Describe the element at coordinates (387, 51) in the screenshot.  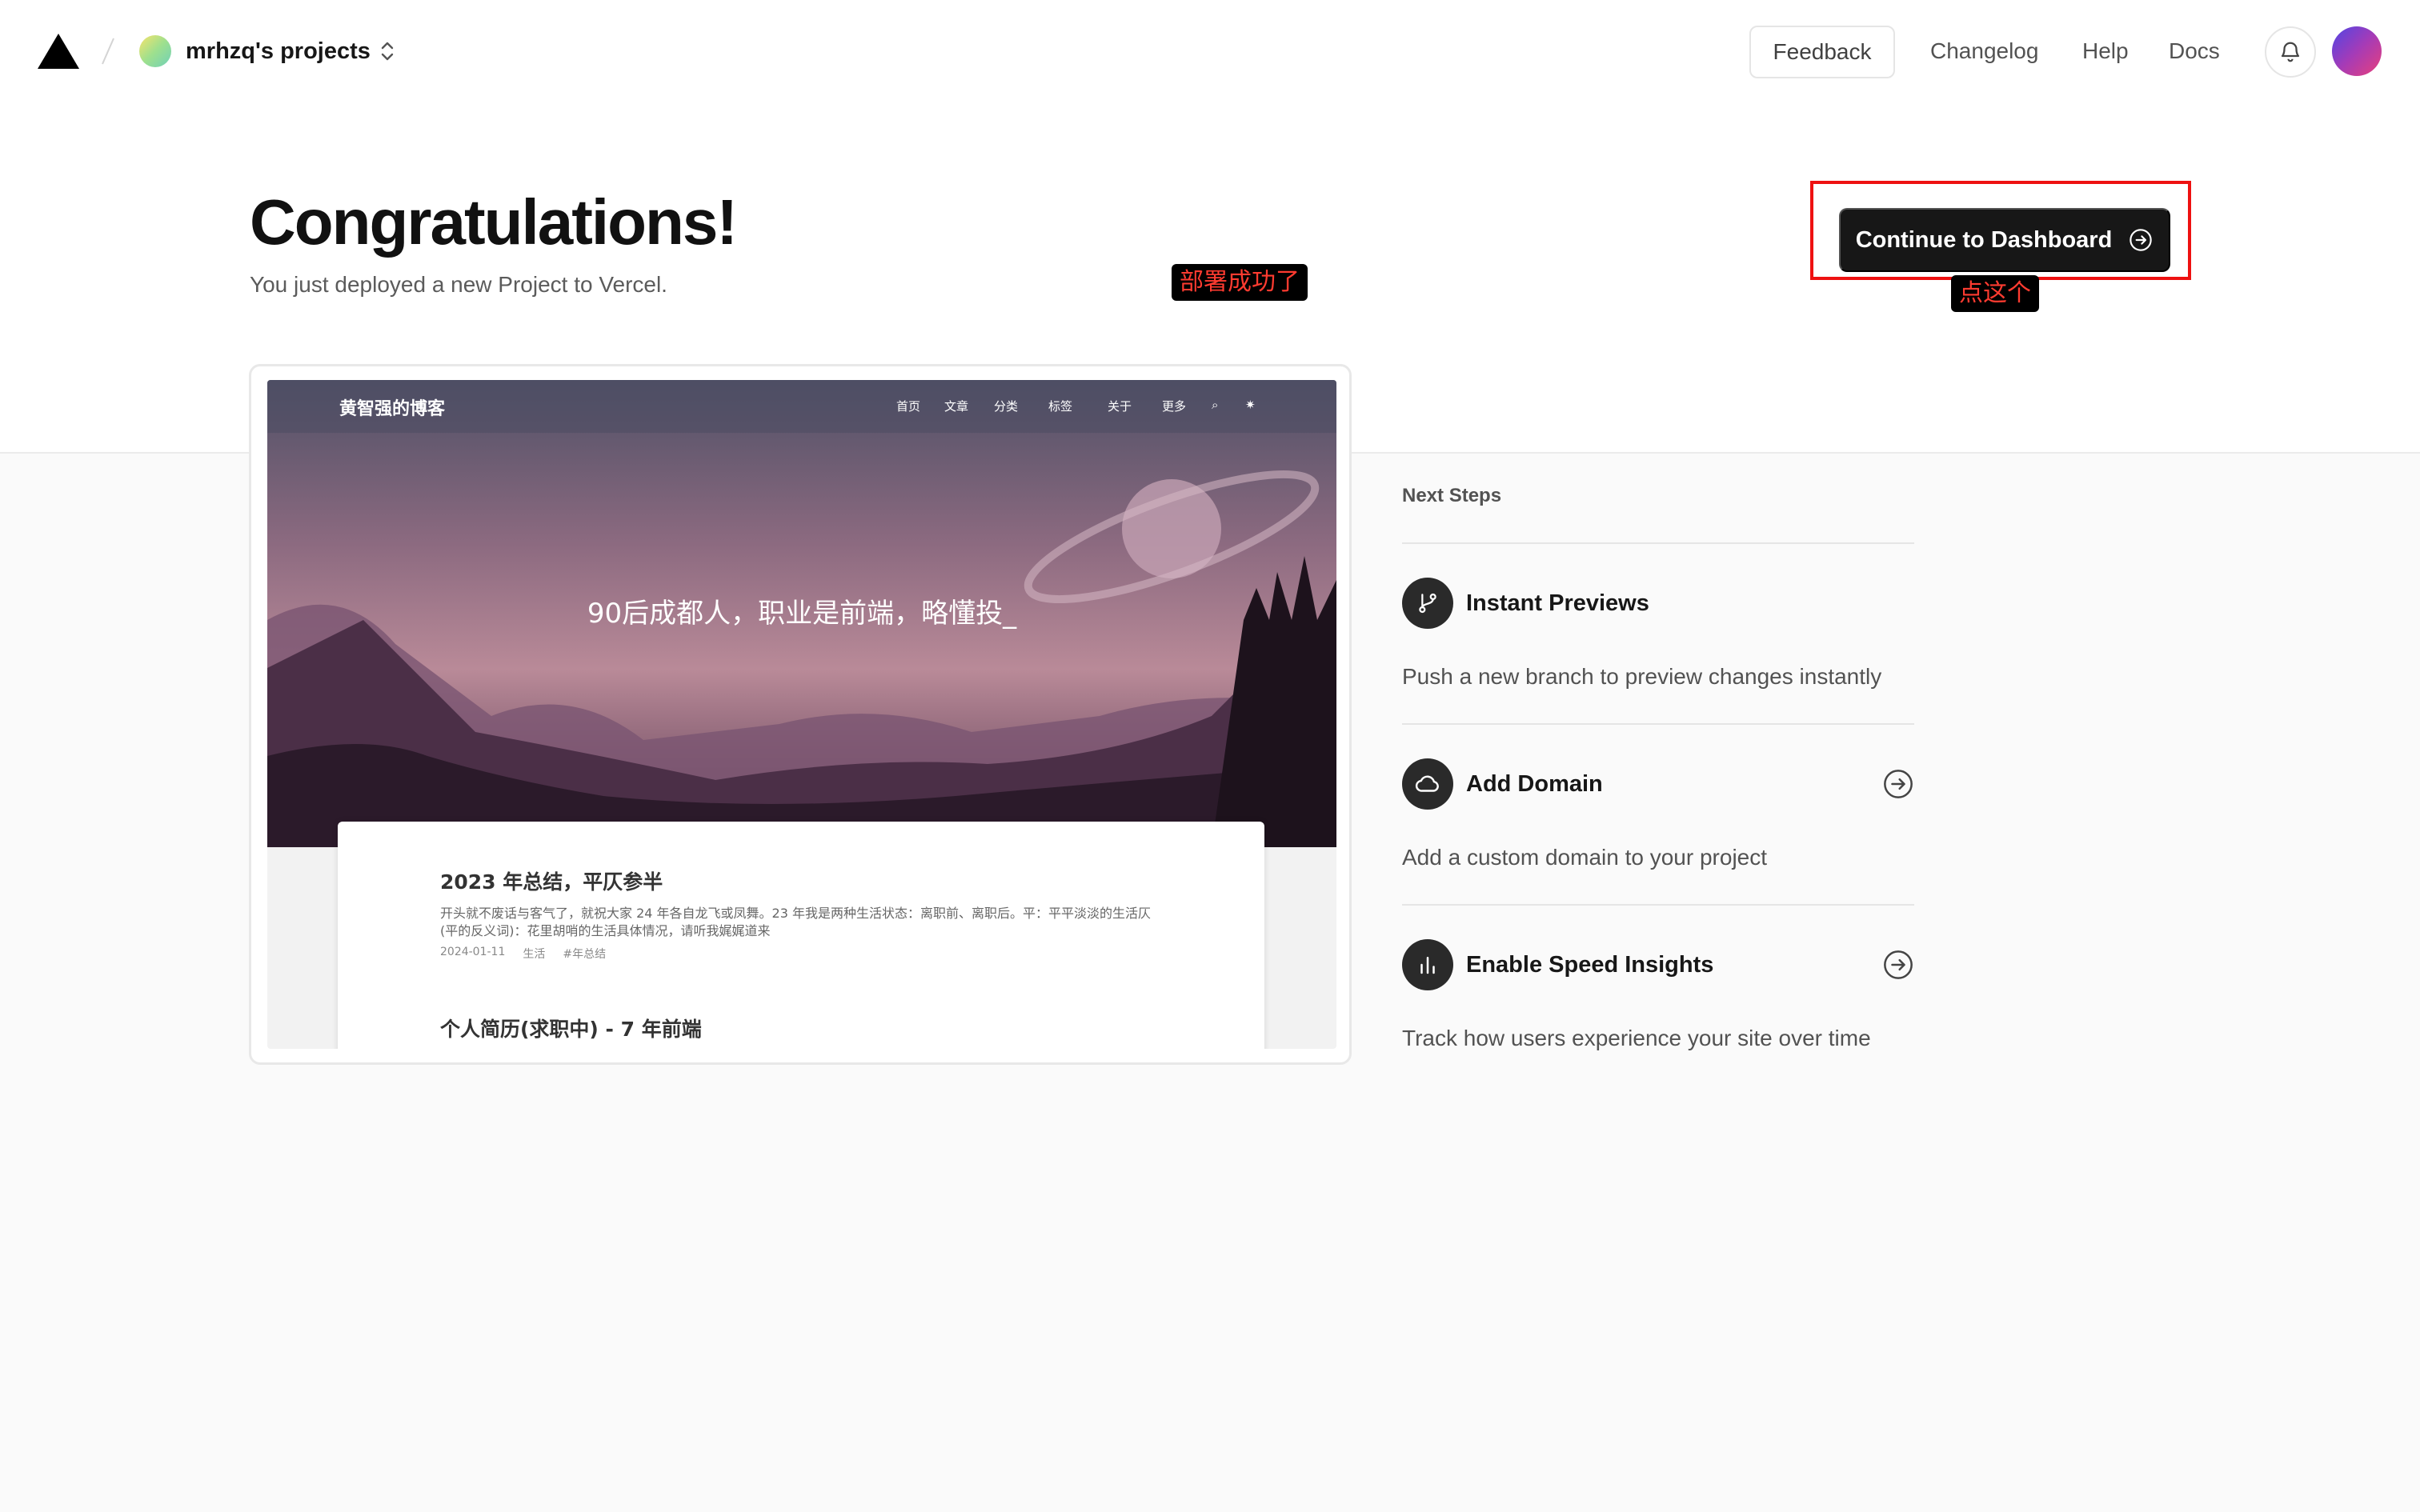
I see `chevron-up-down-icon` at that location.